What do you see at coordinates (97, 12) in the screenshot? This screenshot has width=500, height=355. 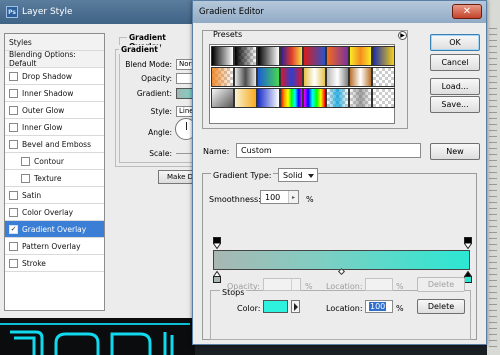 I see `layer-style-titlebar: Ps Layer Style` at bounding box center [97, 12].